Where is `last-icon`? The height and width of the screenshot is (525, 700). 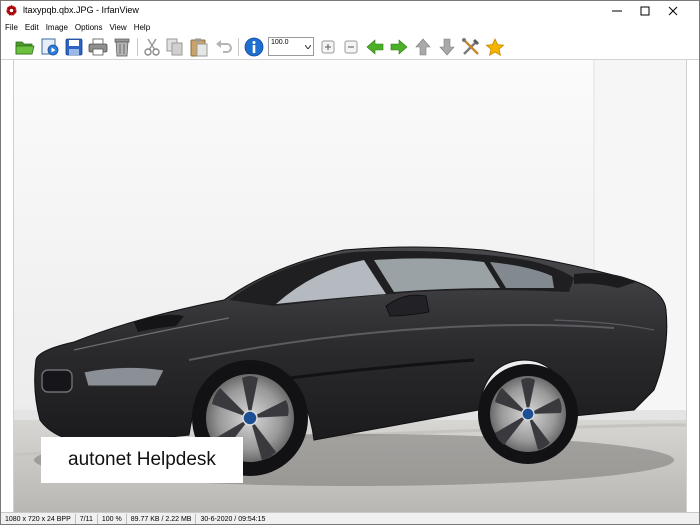 last-icon is located at coordinates (447, 47).